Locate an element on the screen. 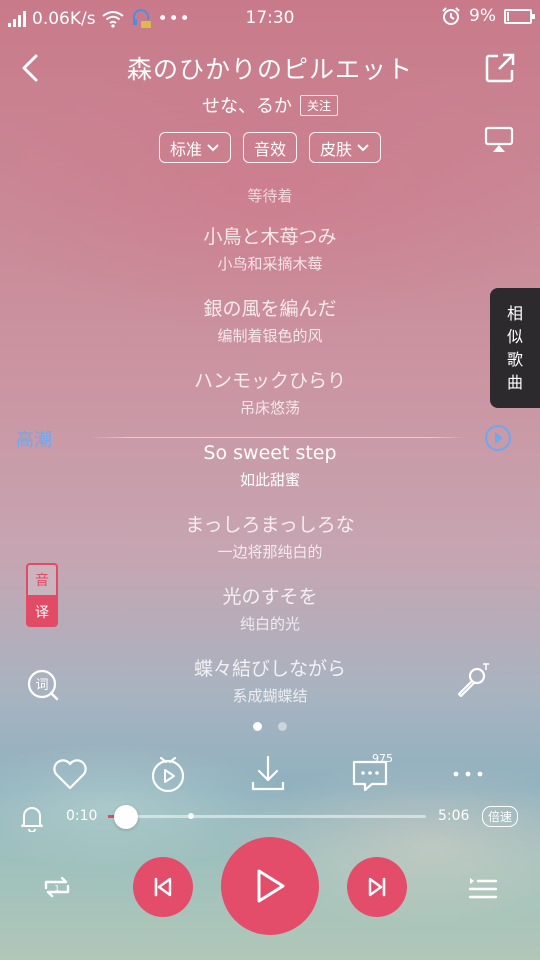  alarm-clock-icon is located at coordinates (451, 16).